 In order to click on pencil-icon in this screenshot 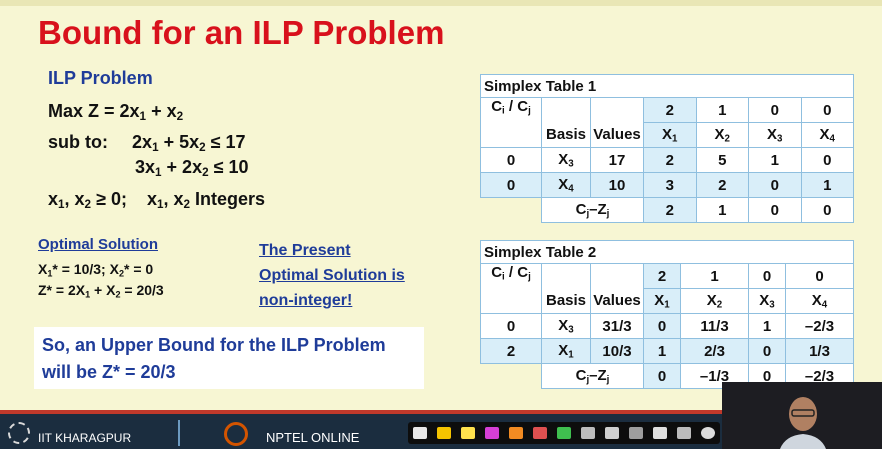, I will do `click(516, 433)`.